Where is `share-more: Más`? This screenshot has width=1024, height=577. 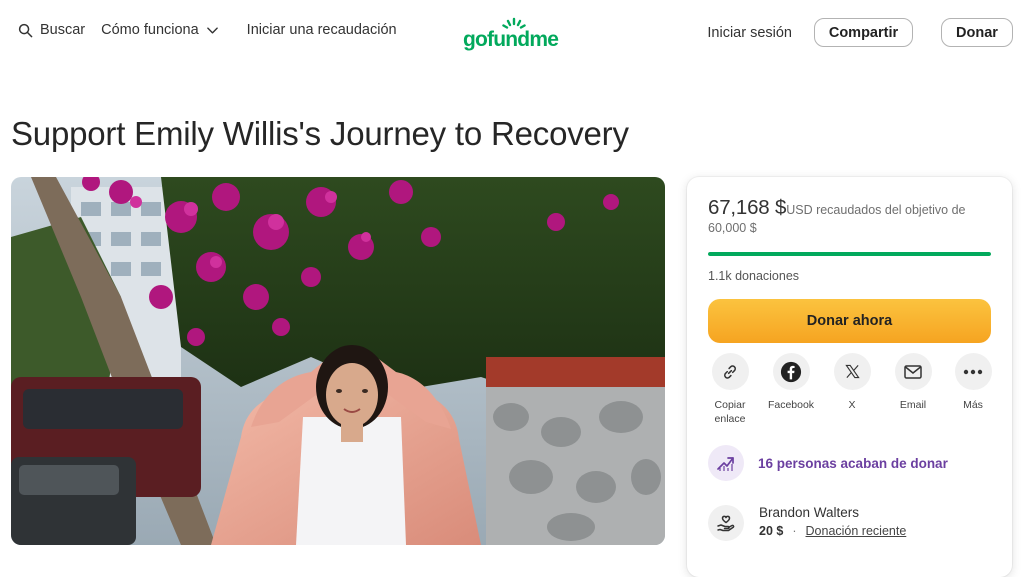 share-more: Más is located at coordinates (973, 382).